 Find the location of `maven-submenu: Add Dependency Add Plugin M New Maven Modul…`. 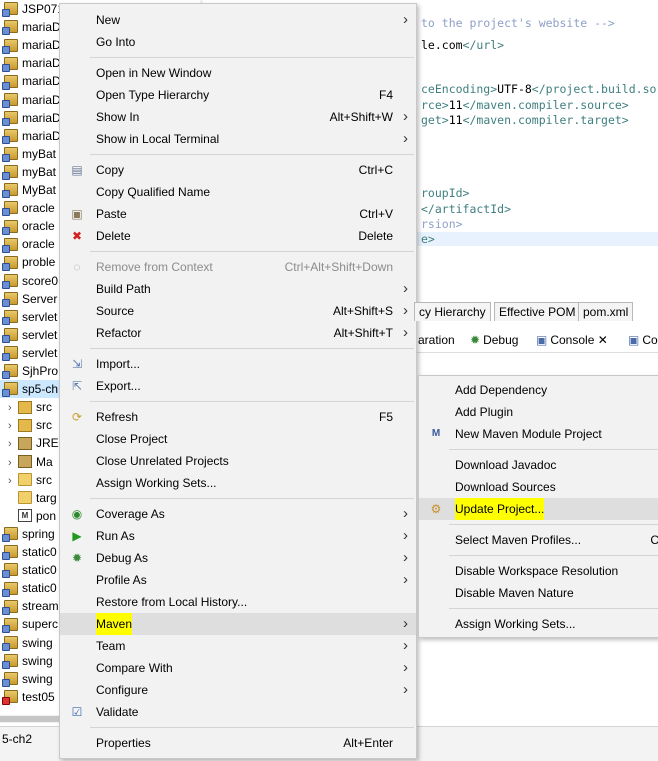

maven-submenu: Add Dependency Add Plugin M New Maven Modul… is located at coordinates (538, 506).